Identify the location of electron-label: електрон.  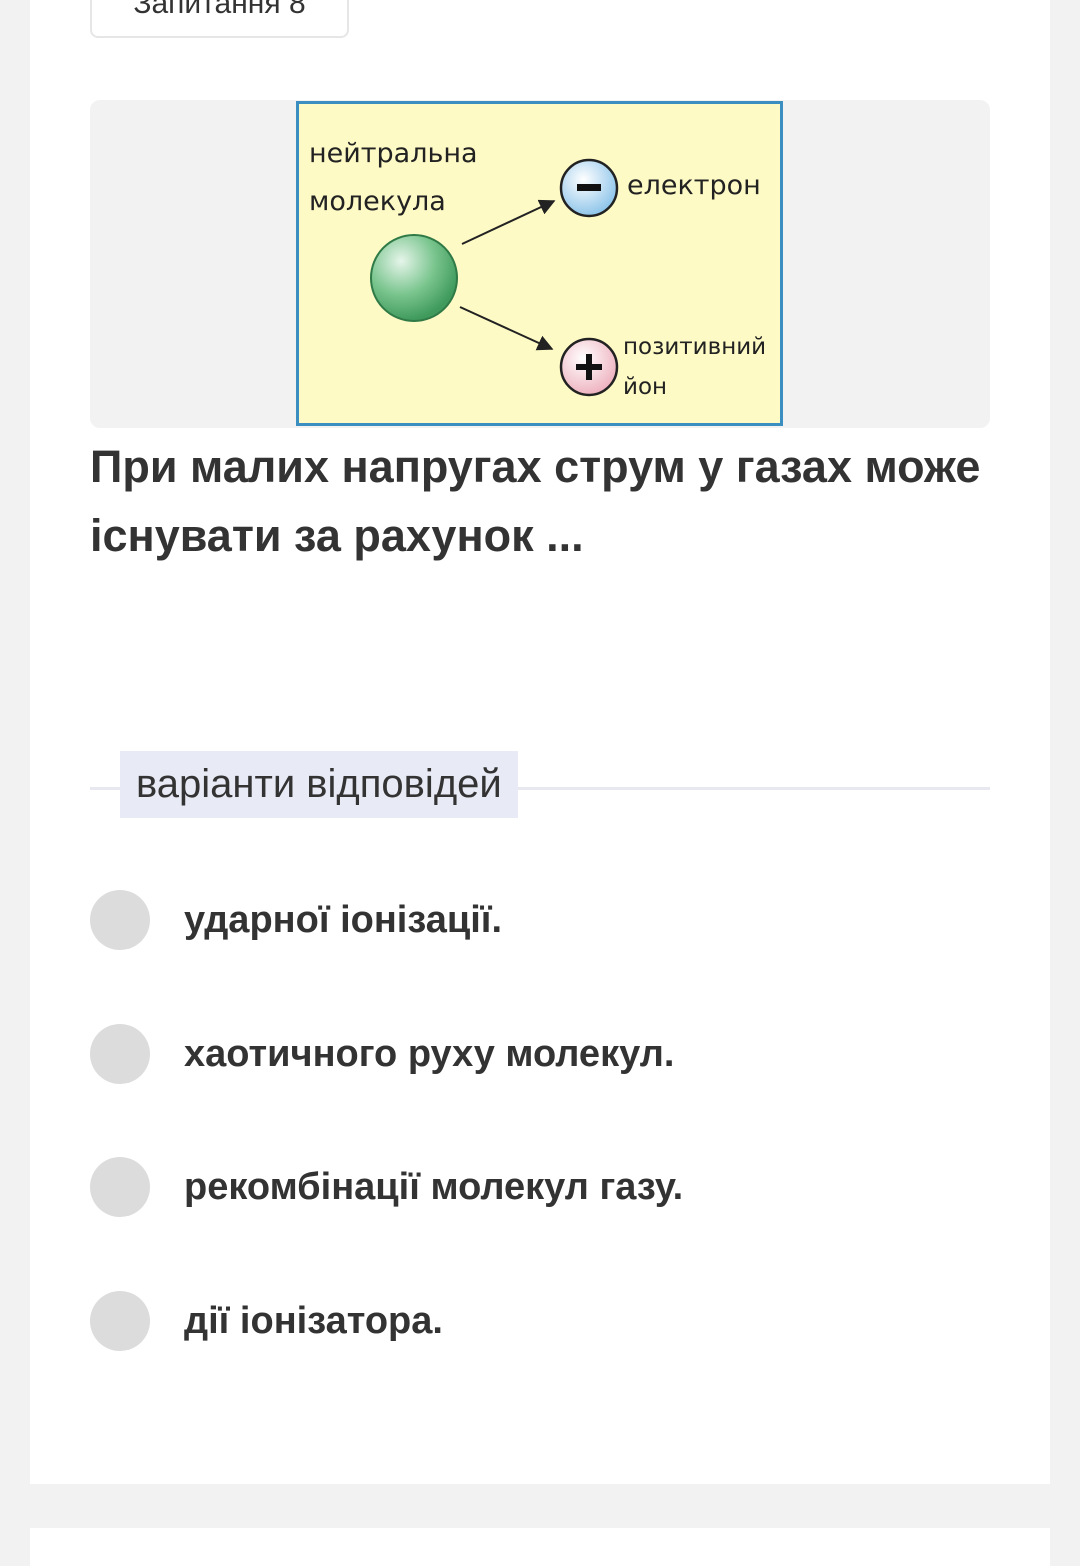
(694, 185).